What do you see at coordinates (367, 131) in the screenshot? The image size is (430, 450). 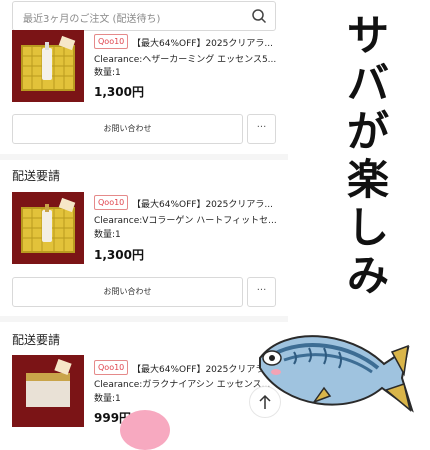 I see `caption-char: が` at bounding box center [367, 131].